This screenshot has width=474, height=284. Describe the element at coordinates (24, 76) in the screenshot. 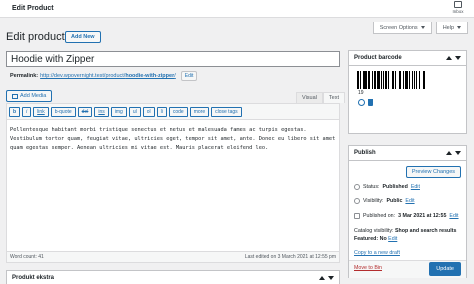

I see `permalink-label: Permalink:` at that location.